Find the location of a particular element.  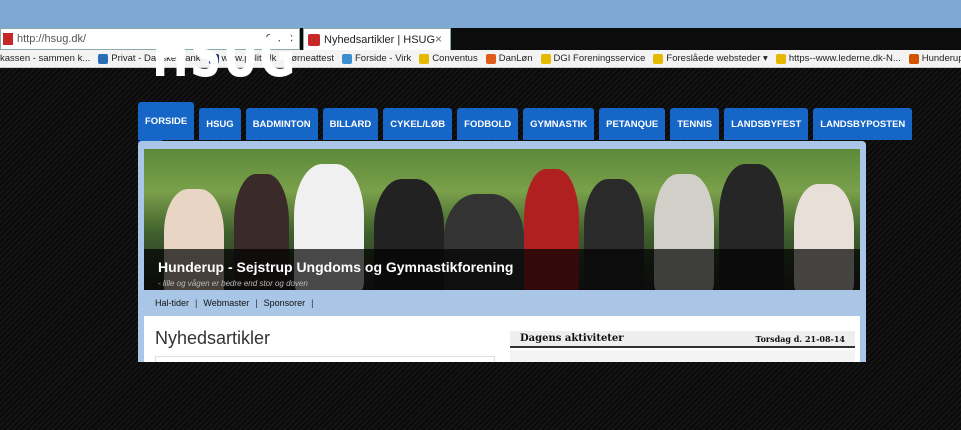

tab-close-icon: × is located at coordinates (438, 39).